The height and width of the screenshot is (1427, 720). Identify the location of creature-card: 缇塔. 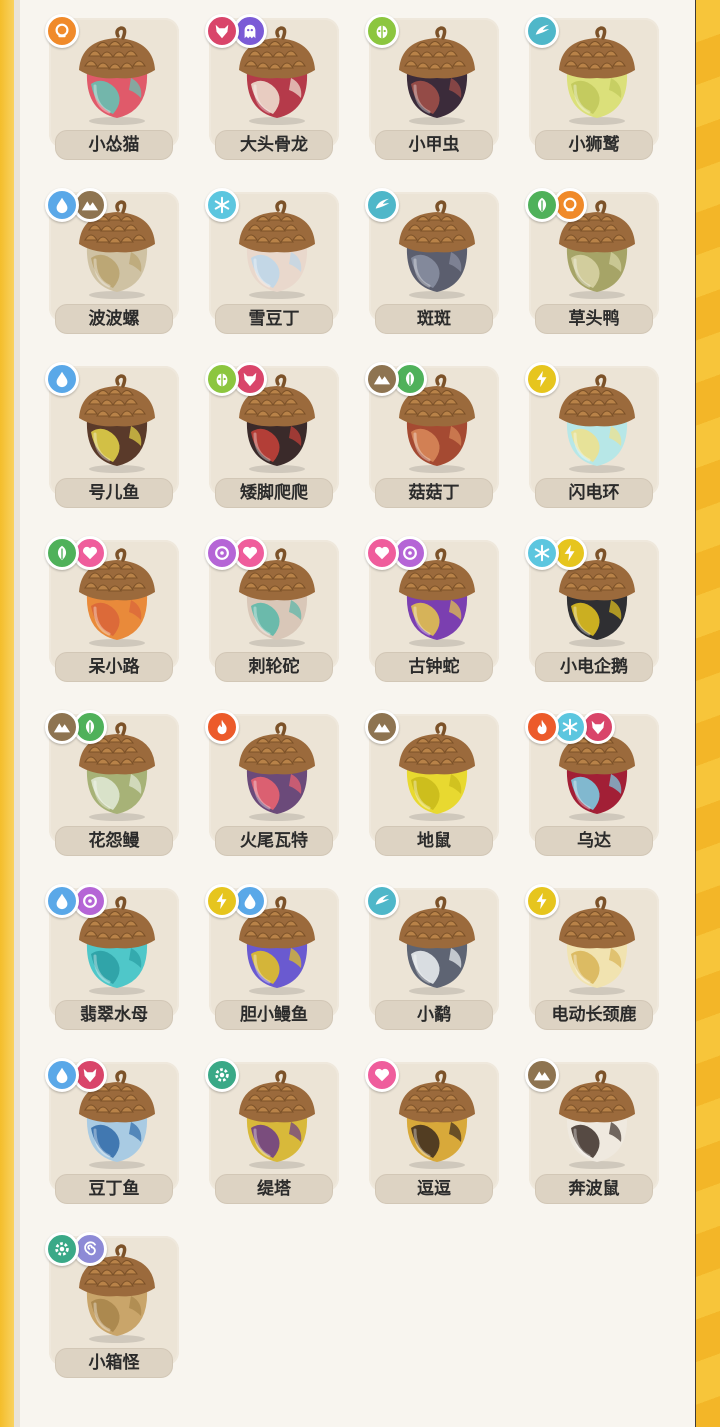
(272, 1131).